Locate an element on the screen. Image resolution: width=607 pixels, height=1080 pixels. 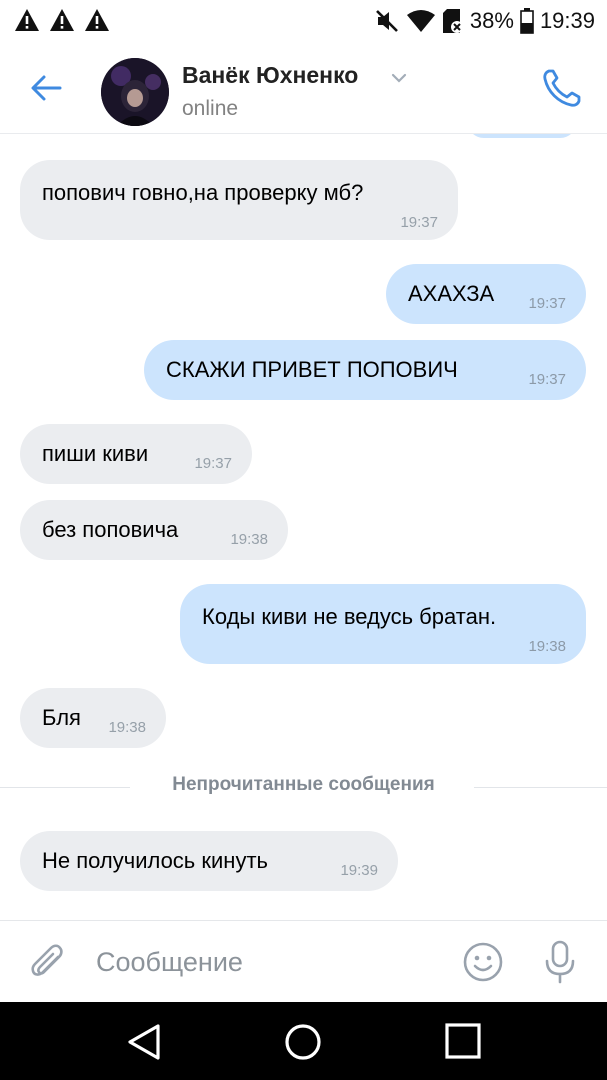
message-text: АХАХЗА is located at coordinates (451, 293).